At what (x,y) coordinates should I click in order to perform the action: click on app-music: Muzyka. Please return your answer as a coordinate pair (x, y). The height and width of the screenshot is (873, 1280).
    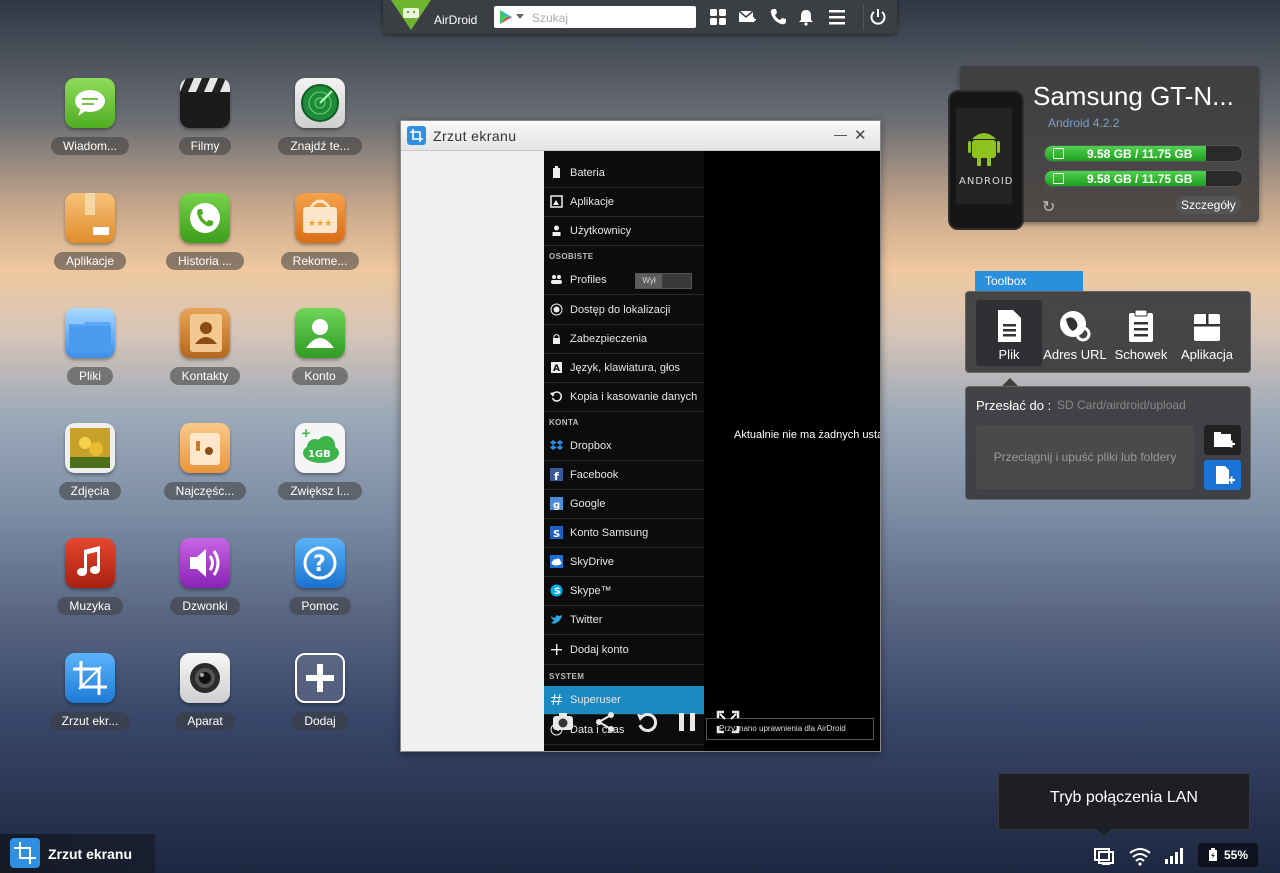
    Looking at the image, I should click on (90, 588).